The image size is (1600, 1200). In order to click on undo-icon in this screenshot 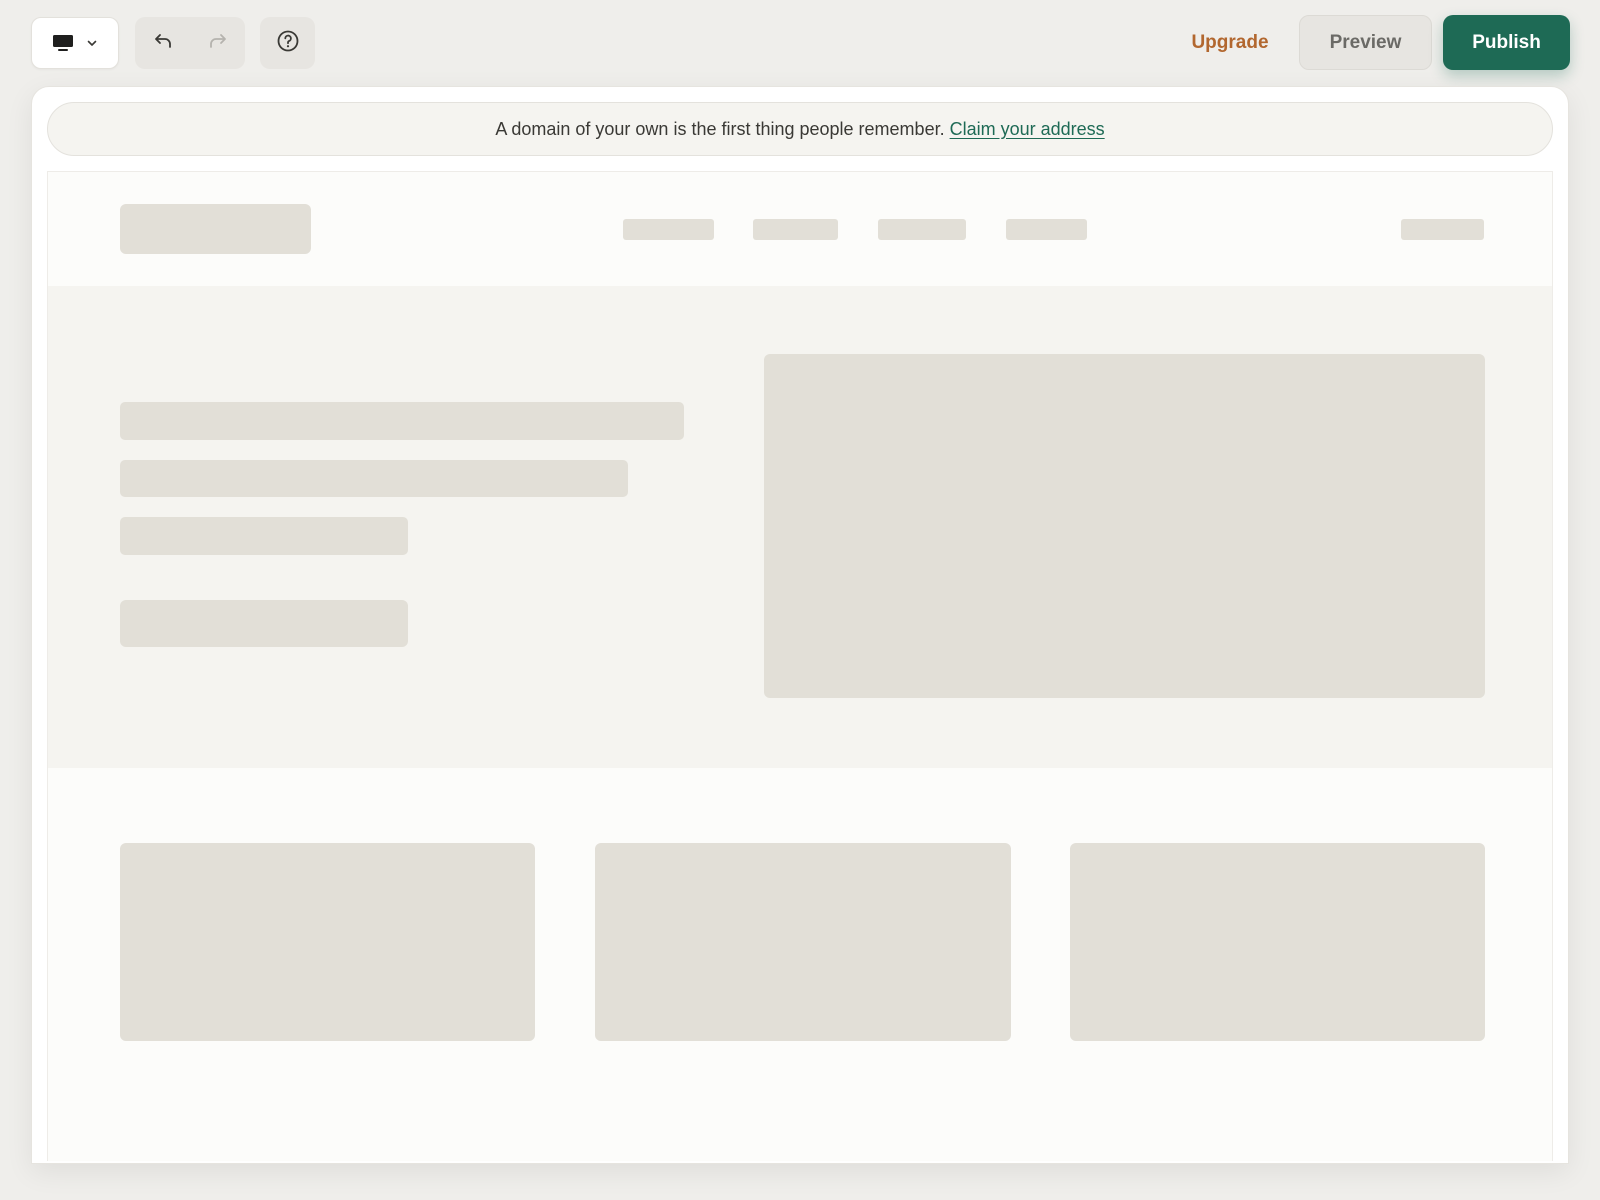, I will do `click(163, 43)`.